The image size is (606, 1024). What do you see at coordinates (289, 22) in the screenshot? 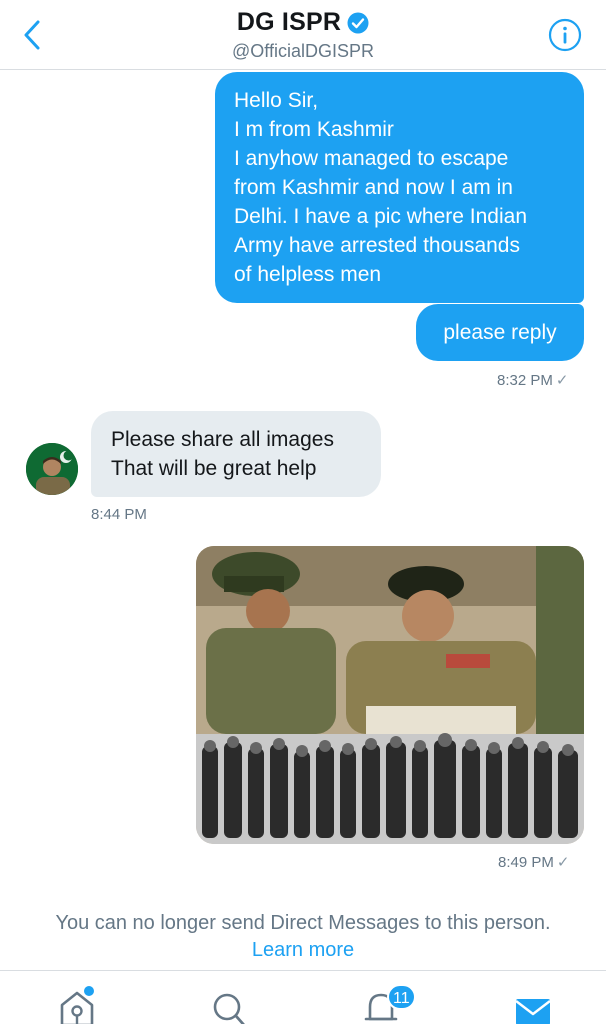
I see `conversation-title: DG ISPR` at bounding box center [289, 22].